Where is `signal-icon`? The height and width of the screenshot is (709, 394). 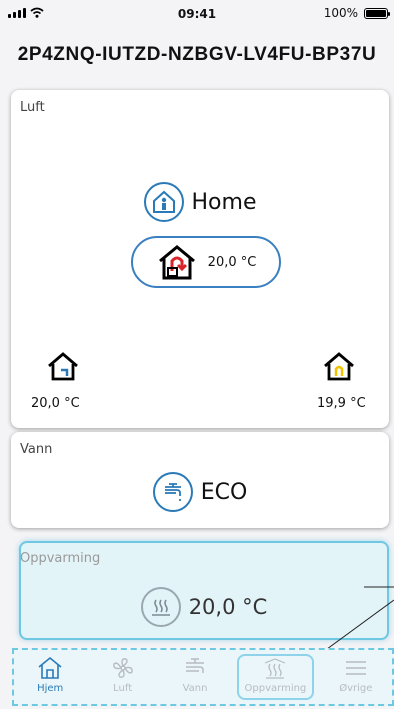 signal-icon is located at coordinates (17, 13).